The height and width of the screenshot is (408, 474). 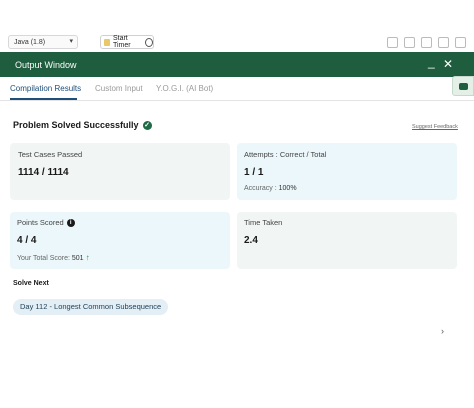 I want to click on time-taken-value: 2.4, so click(x=251, y=240).